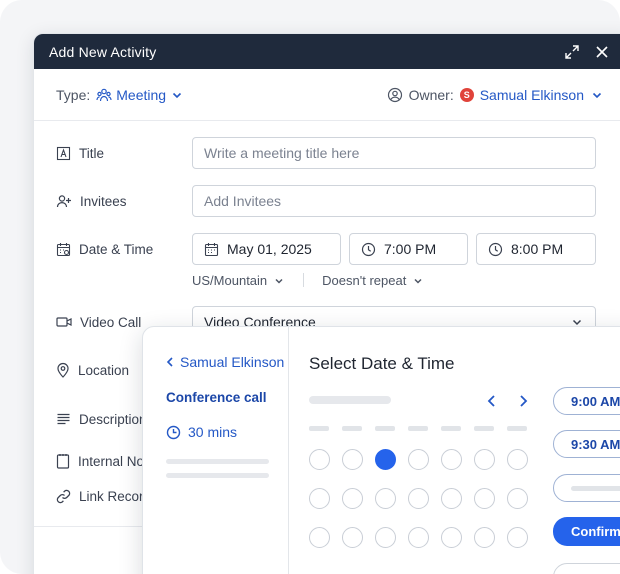 The image size is (620, 574). I want to click on title-input: Write a meeting title here, so click(394, 153).